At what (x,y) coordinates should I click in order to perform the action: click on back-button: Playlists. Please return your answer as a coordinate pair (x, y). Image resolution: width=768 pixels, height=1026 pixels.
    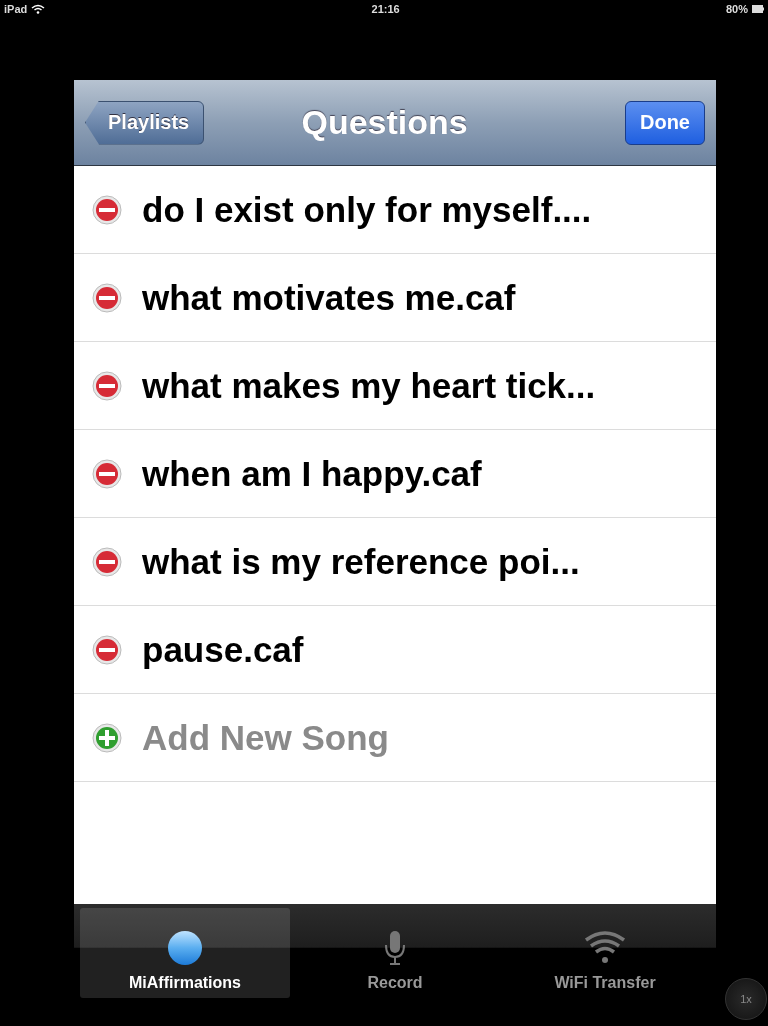
    Looking at the image, I should click on (145, 122).